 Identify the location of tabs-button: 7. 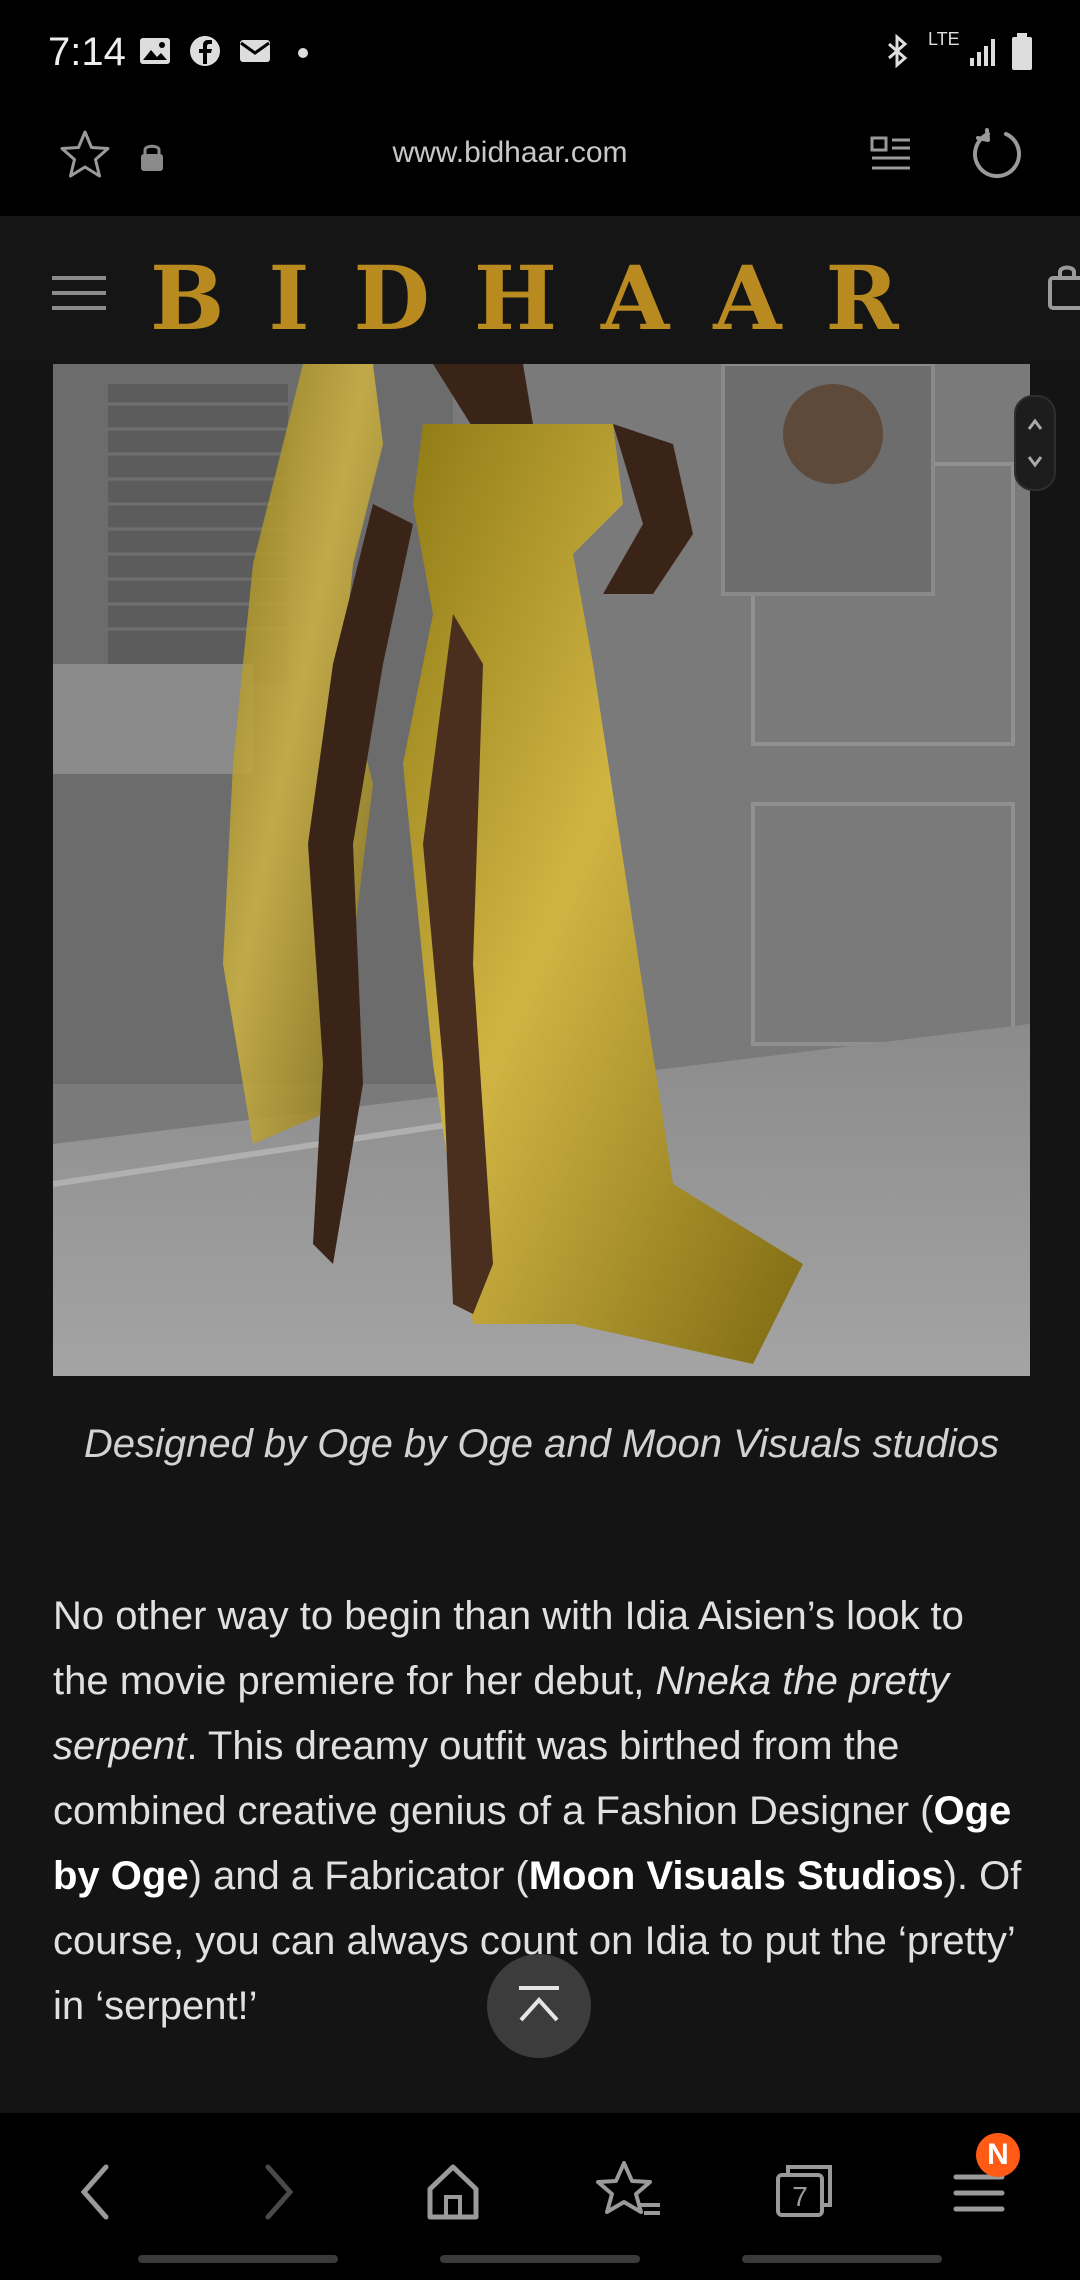
(803, 2192).